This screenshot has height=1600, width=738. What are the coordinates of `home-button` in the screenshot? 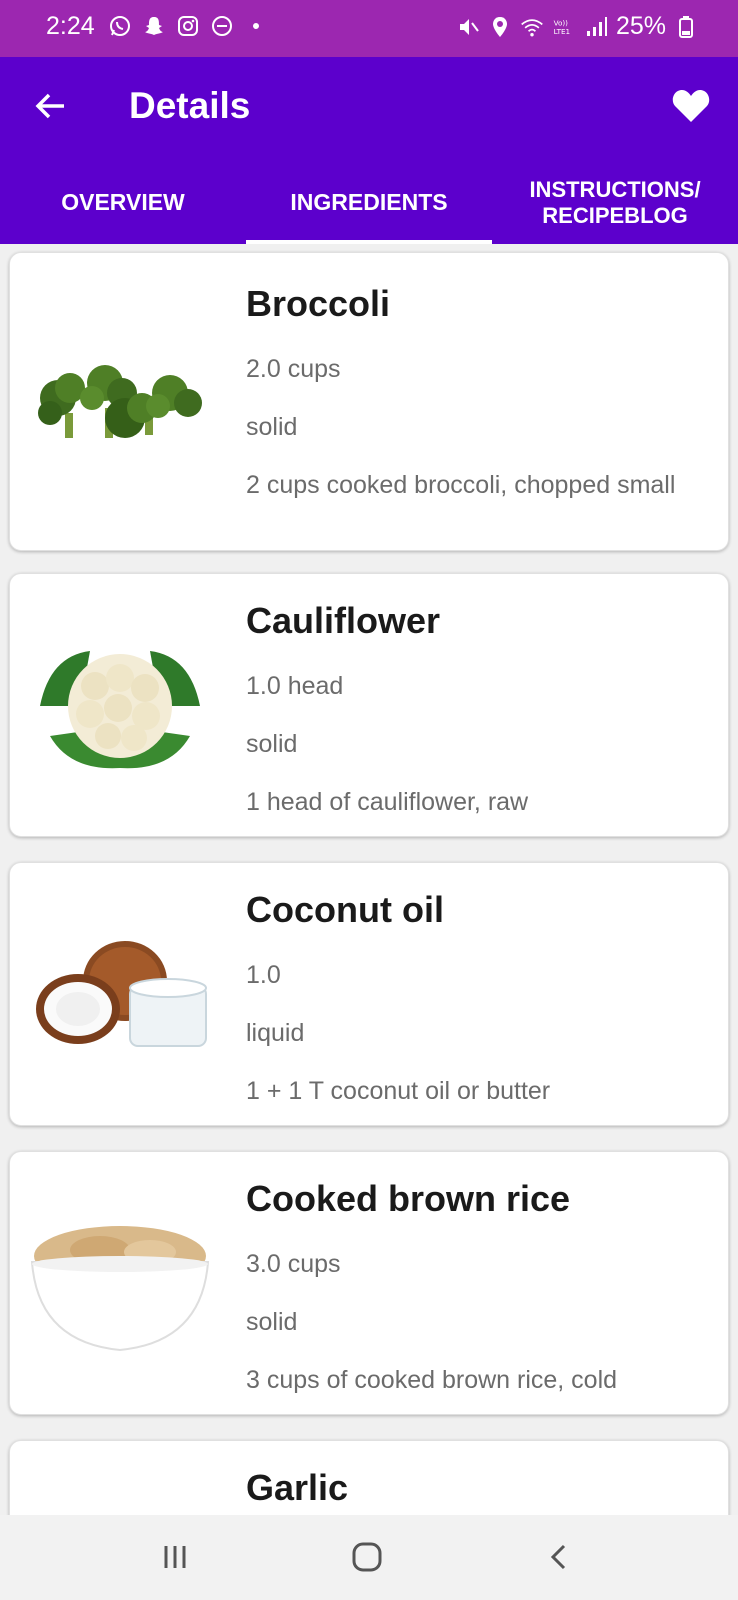 It's located at (367, 1559).